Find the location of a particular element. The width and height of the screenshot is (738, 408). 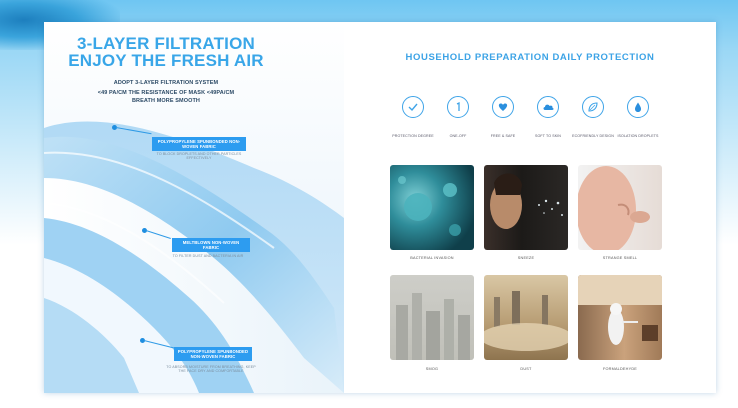

title-line-2: ENJOY THE FRESH AIR is located at coordinates (166, 60).